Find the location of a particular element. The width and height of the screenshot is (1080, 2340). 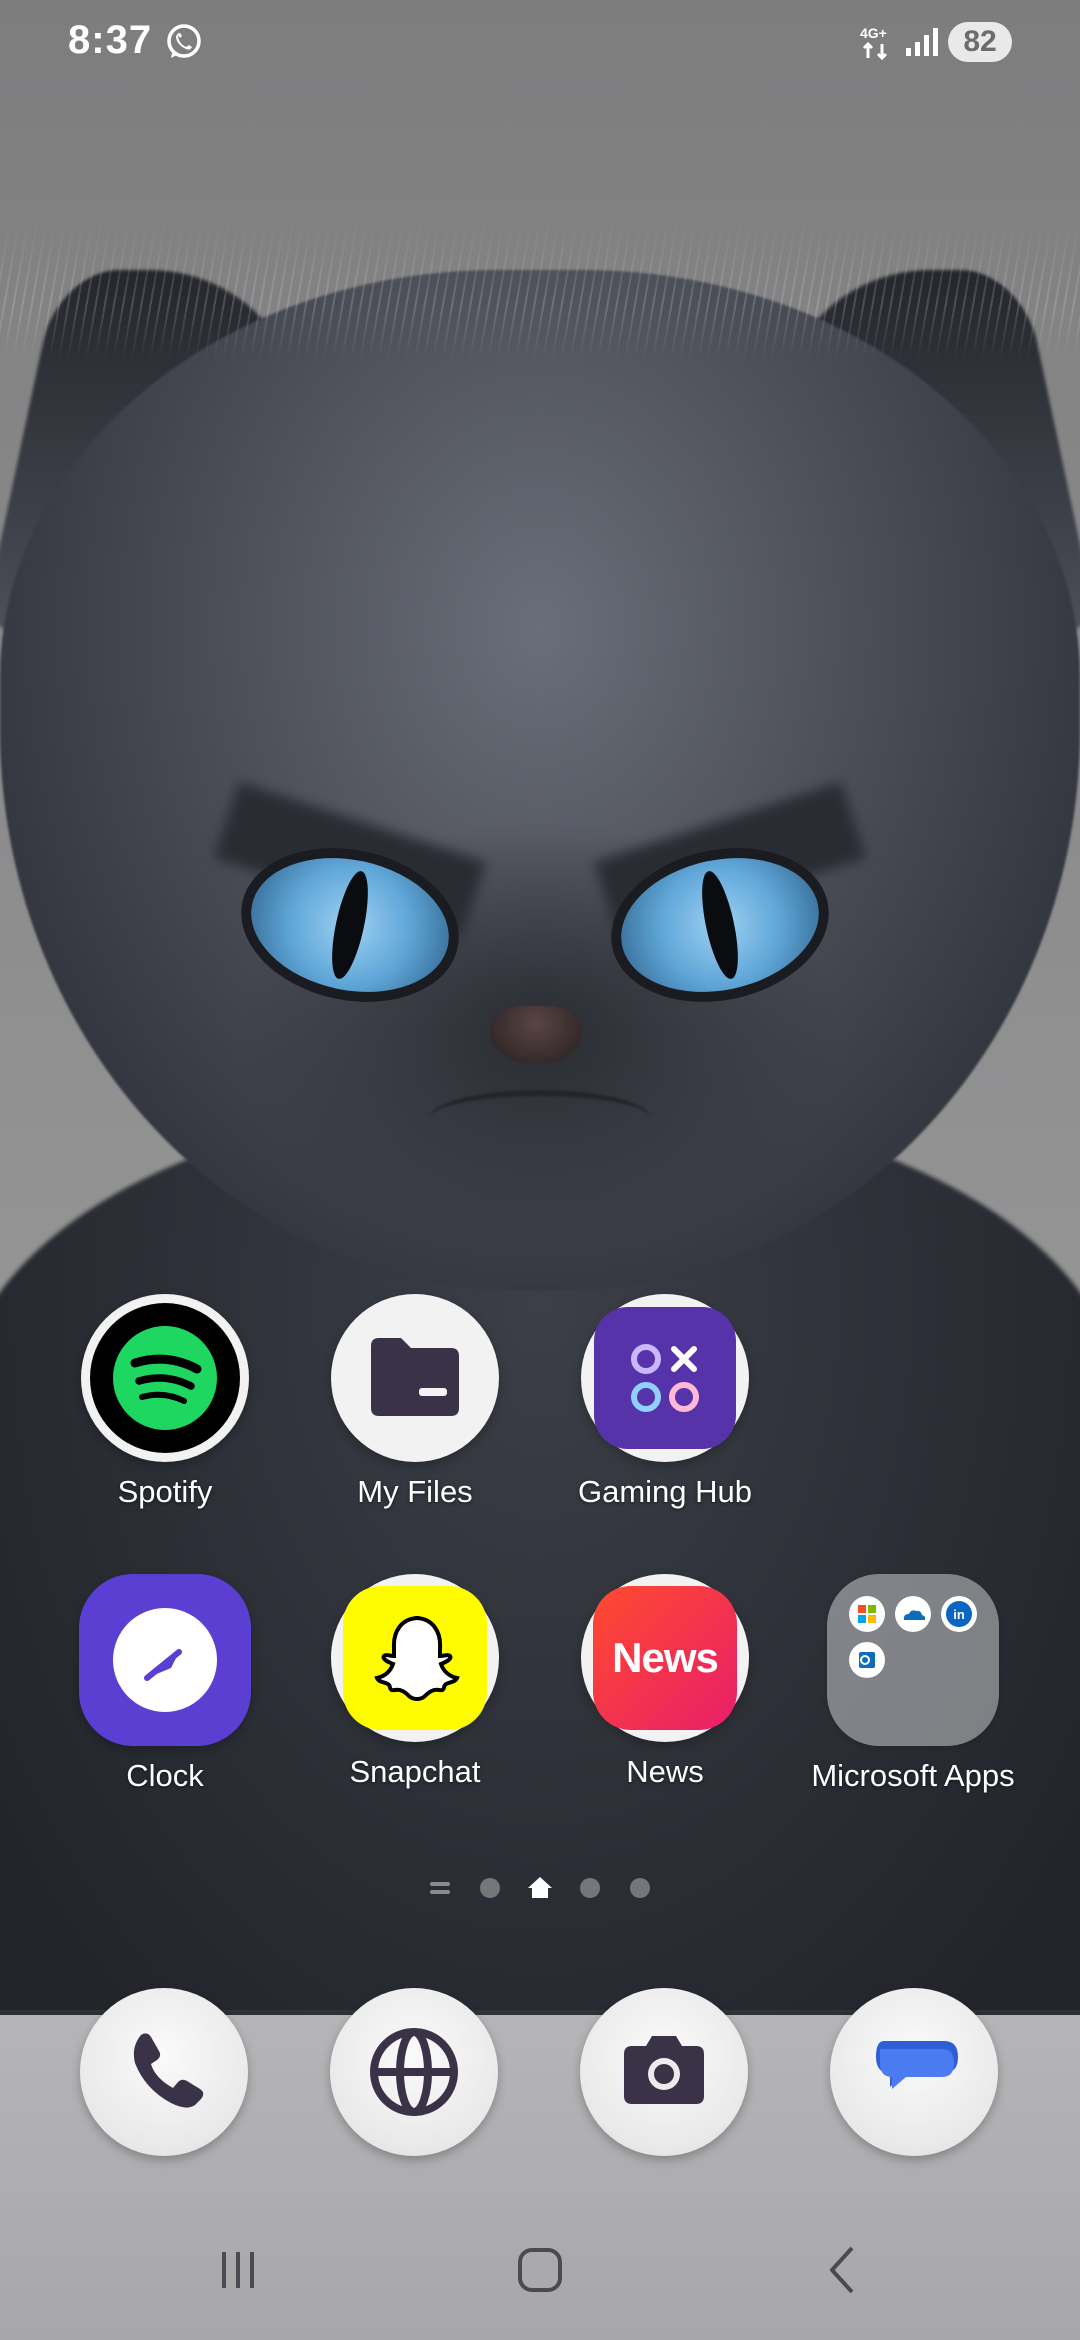

svg-text: in is located at coordinates (959, 1614).